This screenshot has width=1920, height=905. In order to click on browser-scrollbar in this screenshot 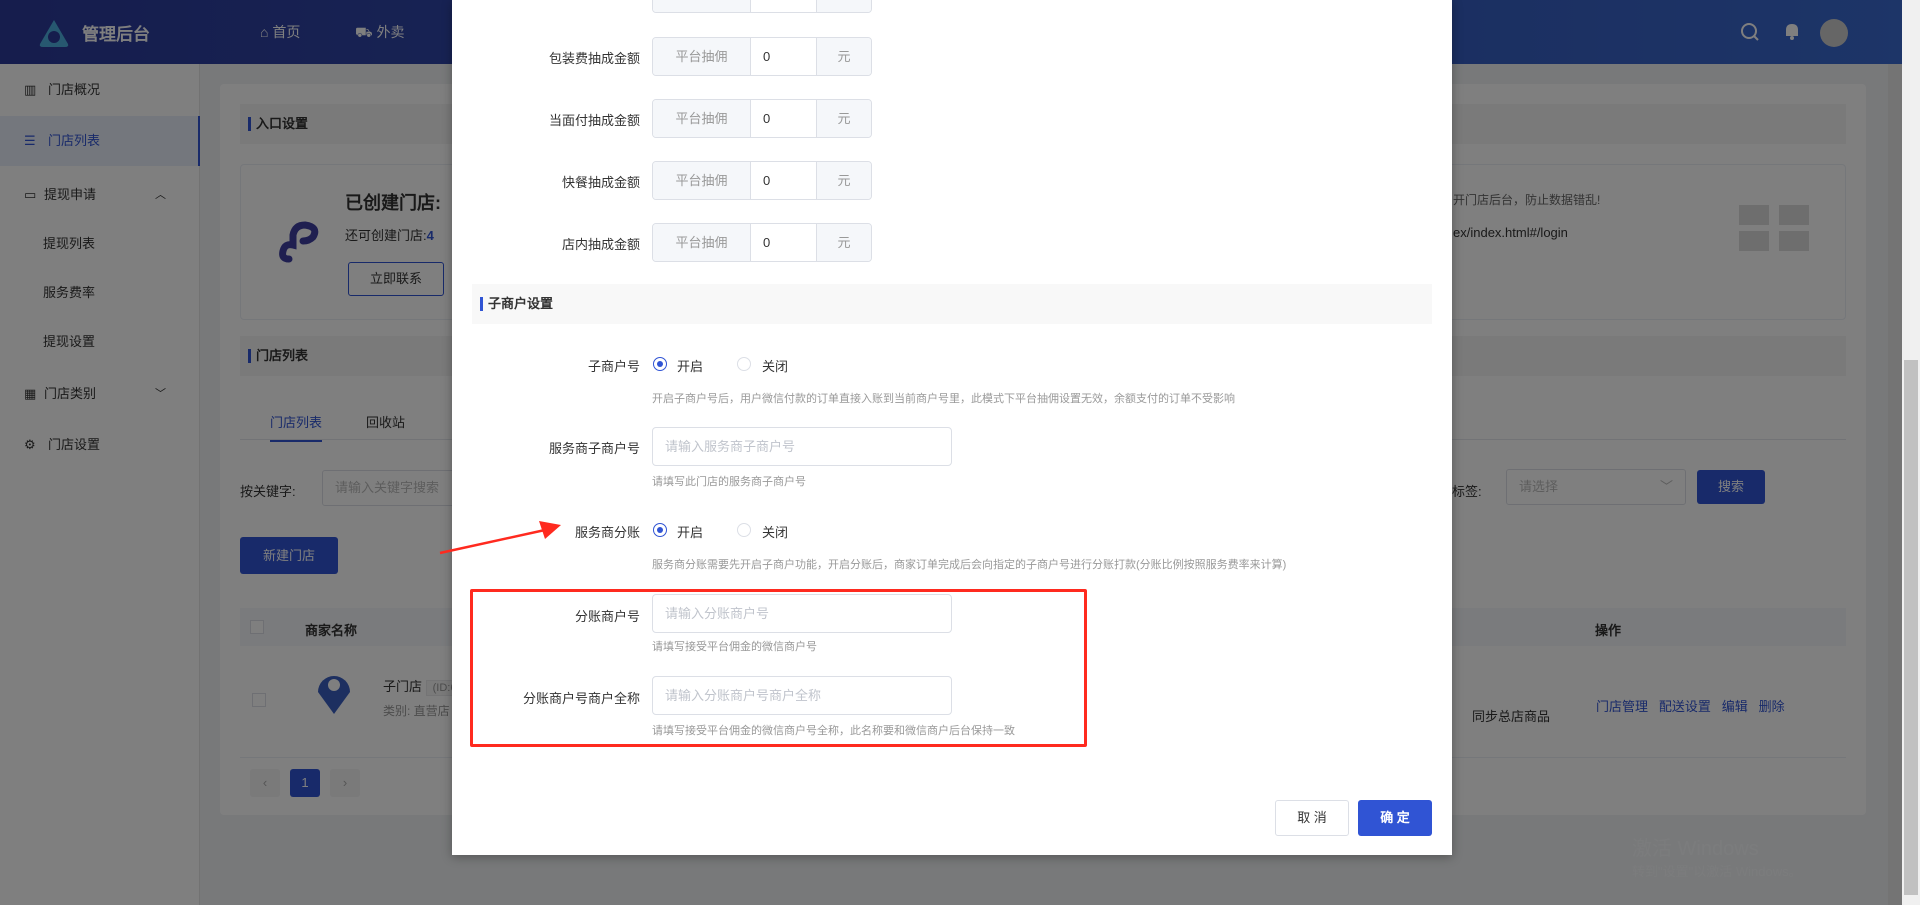, I will do `click(1911, 452)`.